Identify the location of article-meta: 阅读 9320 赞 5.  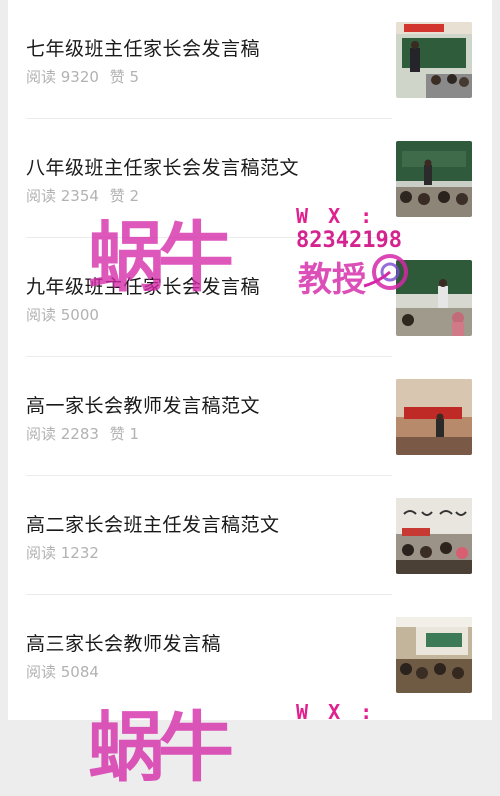
(85, 76).